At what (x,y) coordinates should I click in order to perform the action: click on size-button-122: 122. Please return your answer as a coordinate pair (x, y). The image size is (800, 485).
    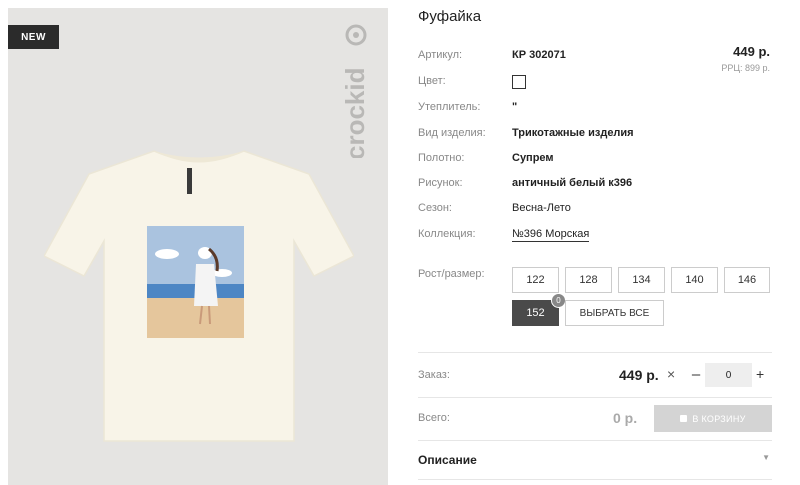
    Looking at the image, I should click on (535, 280).